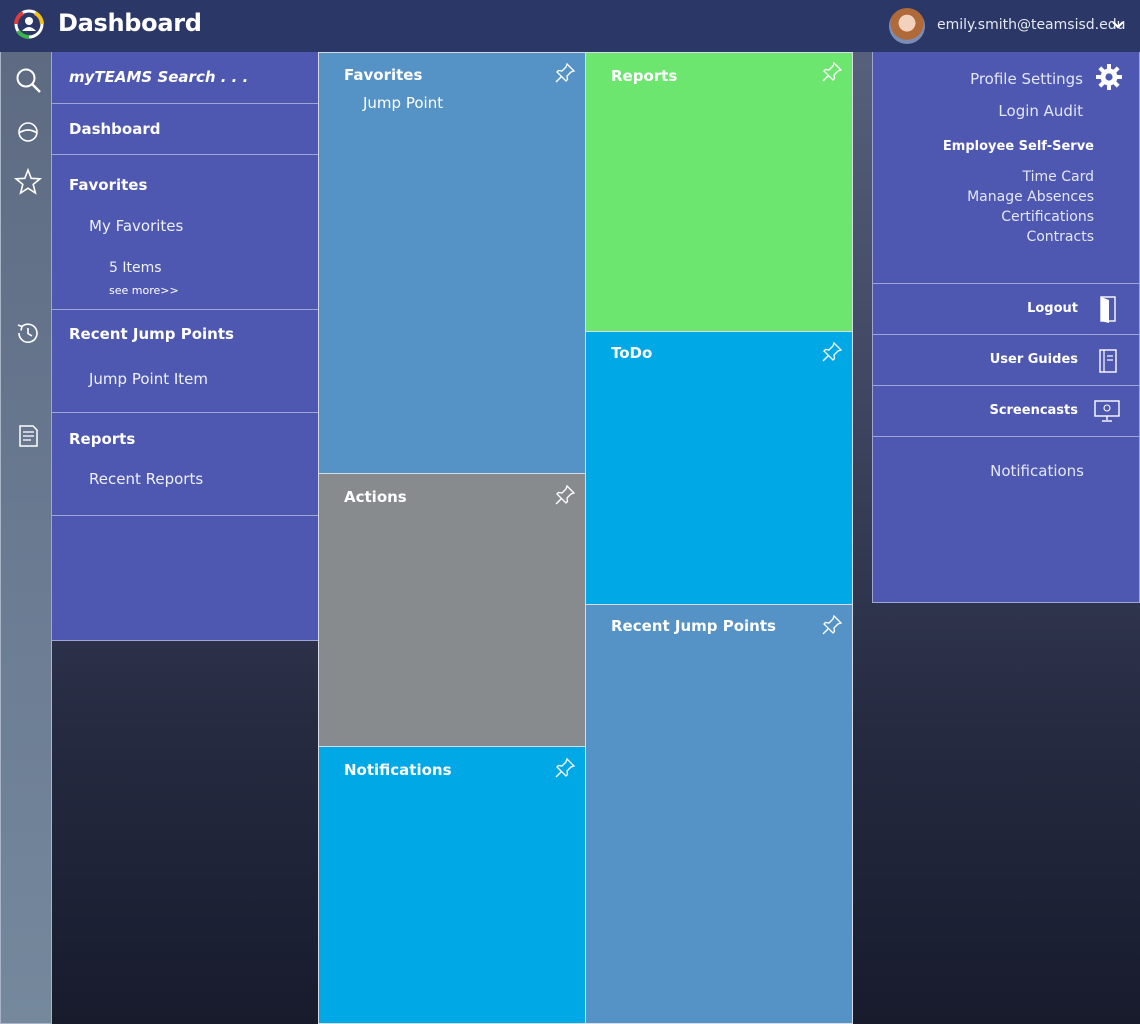  Describe the element at coordinates (1006, 309) in the screenshot. I see `logout-button: Logout` at that location.